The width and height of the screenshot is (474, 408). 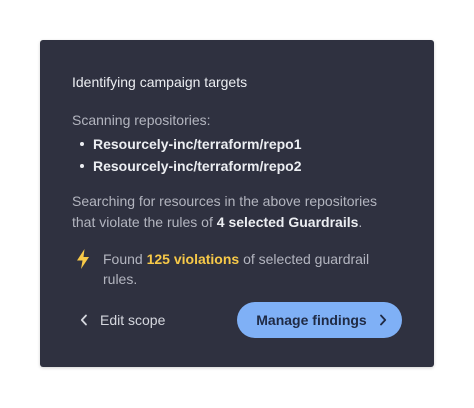 I want to click on manage-findings-button: Manage findings, so click(x=319, y=320).